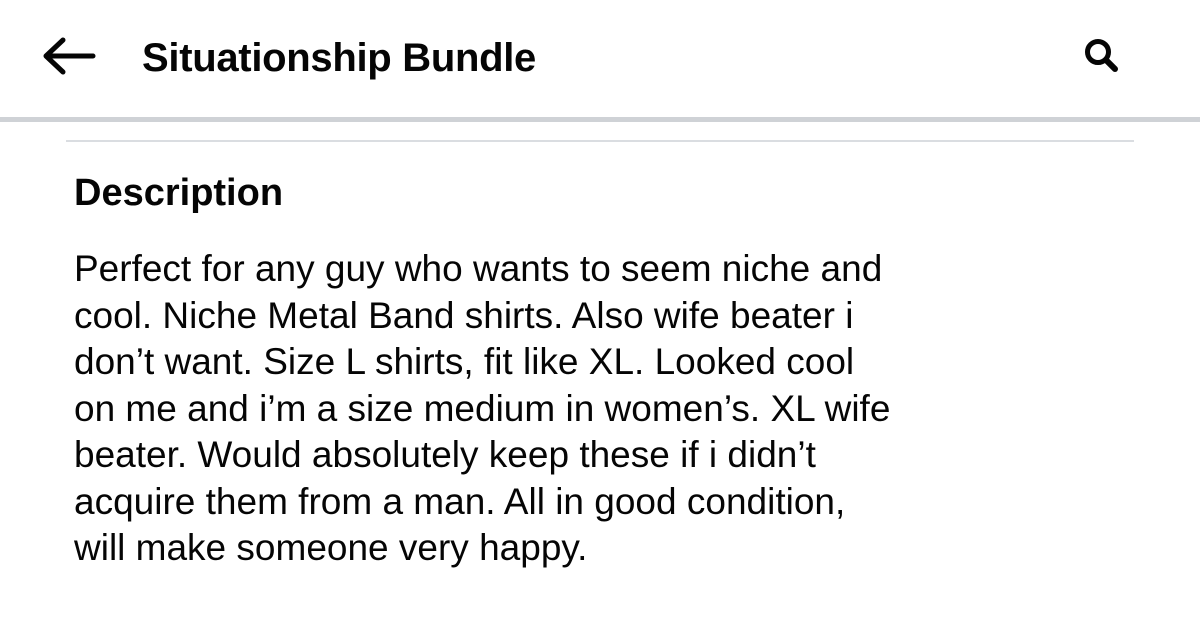 The width and height of the screenshot is (1200, 634). Describe the element at coordinates (600, 141) in the screenshot. I see `section-divider` at that location.